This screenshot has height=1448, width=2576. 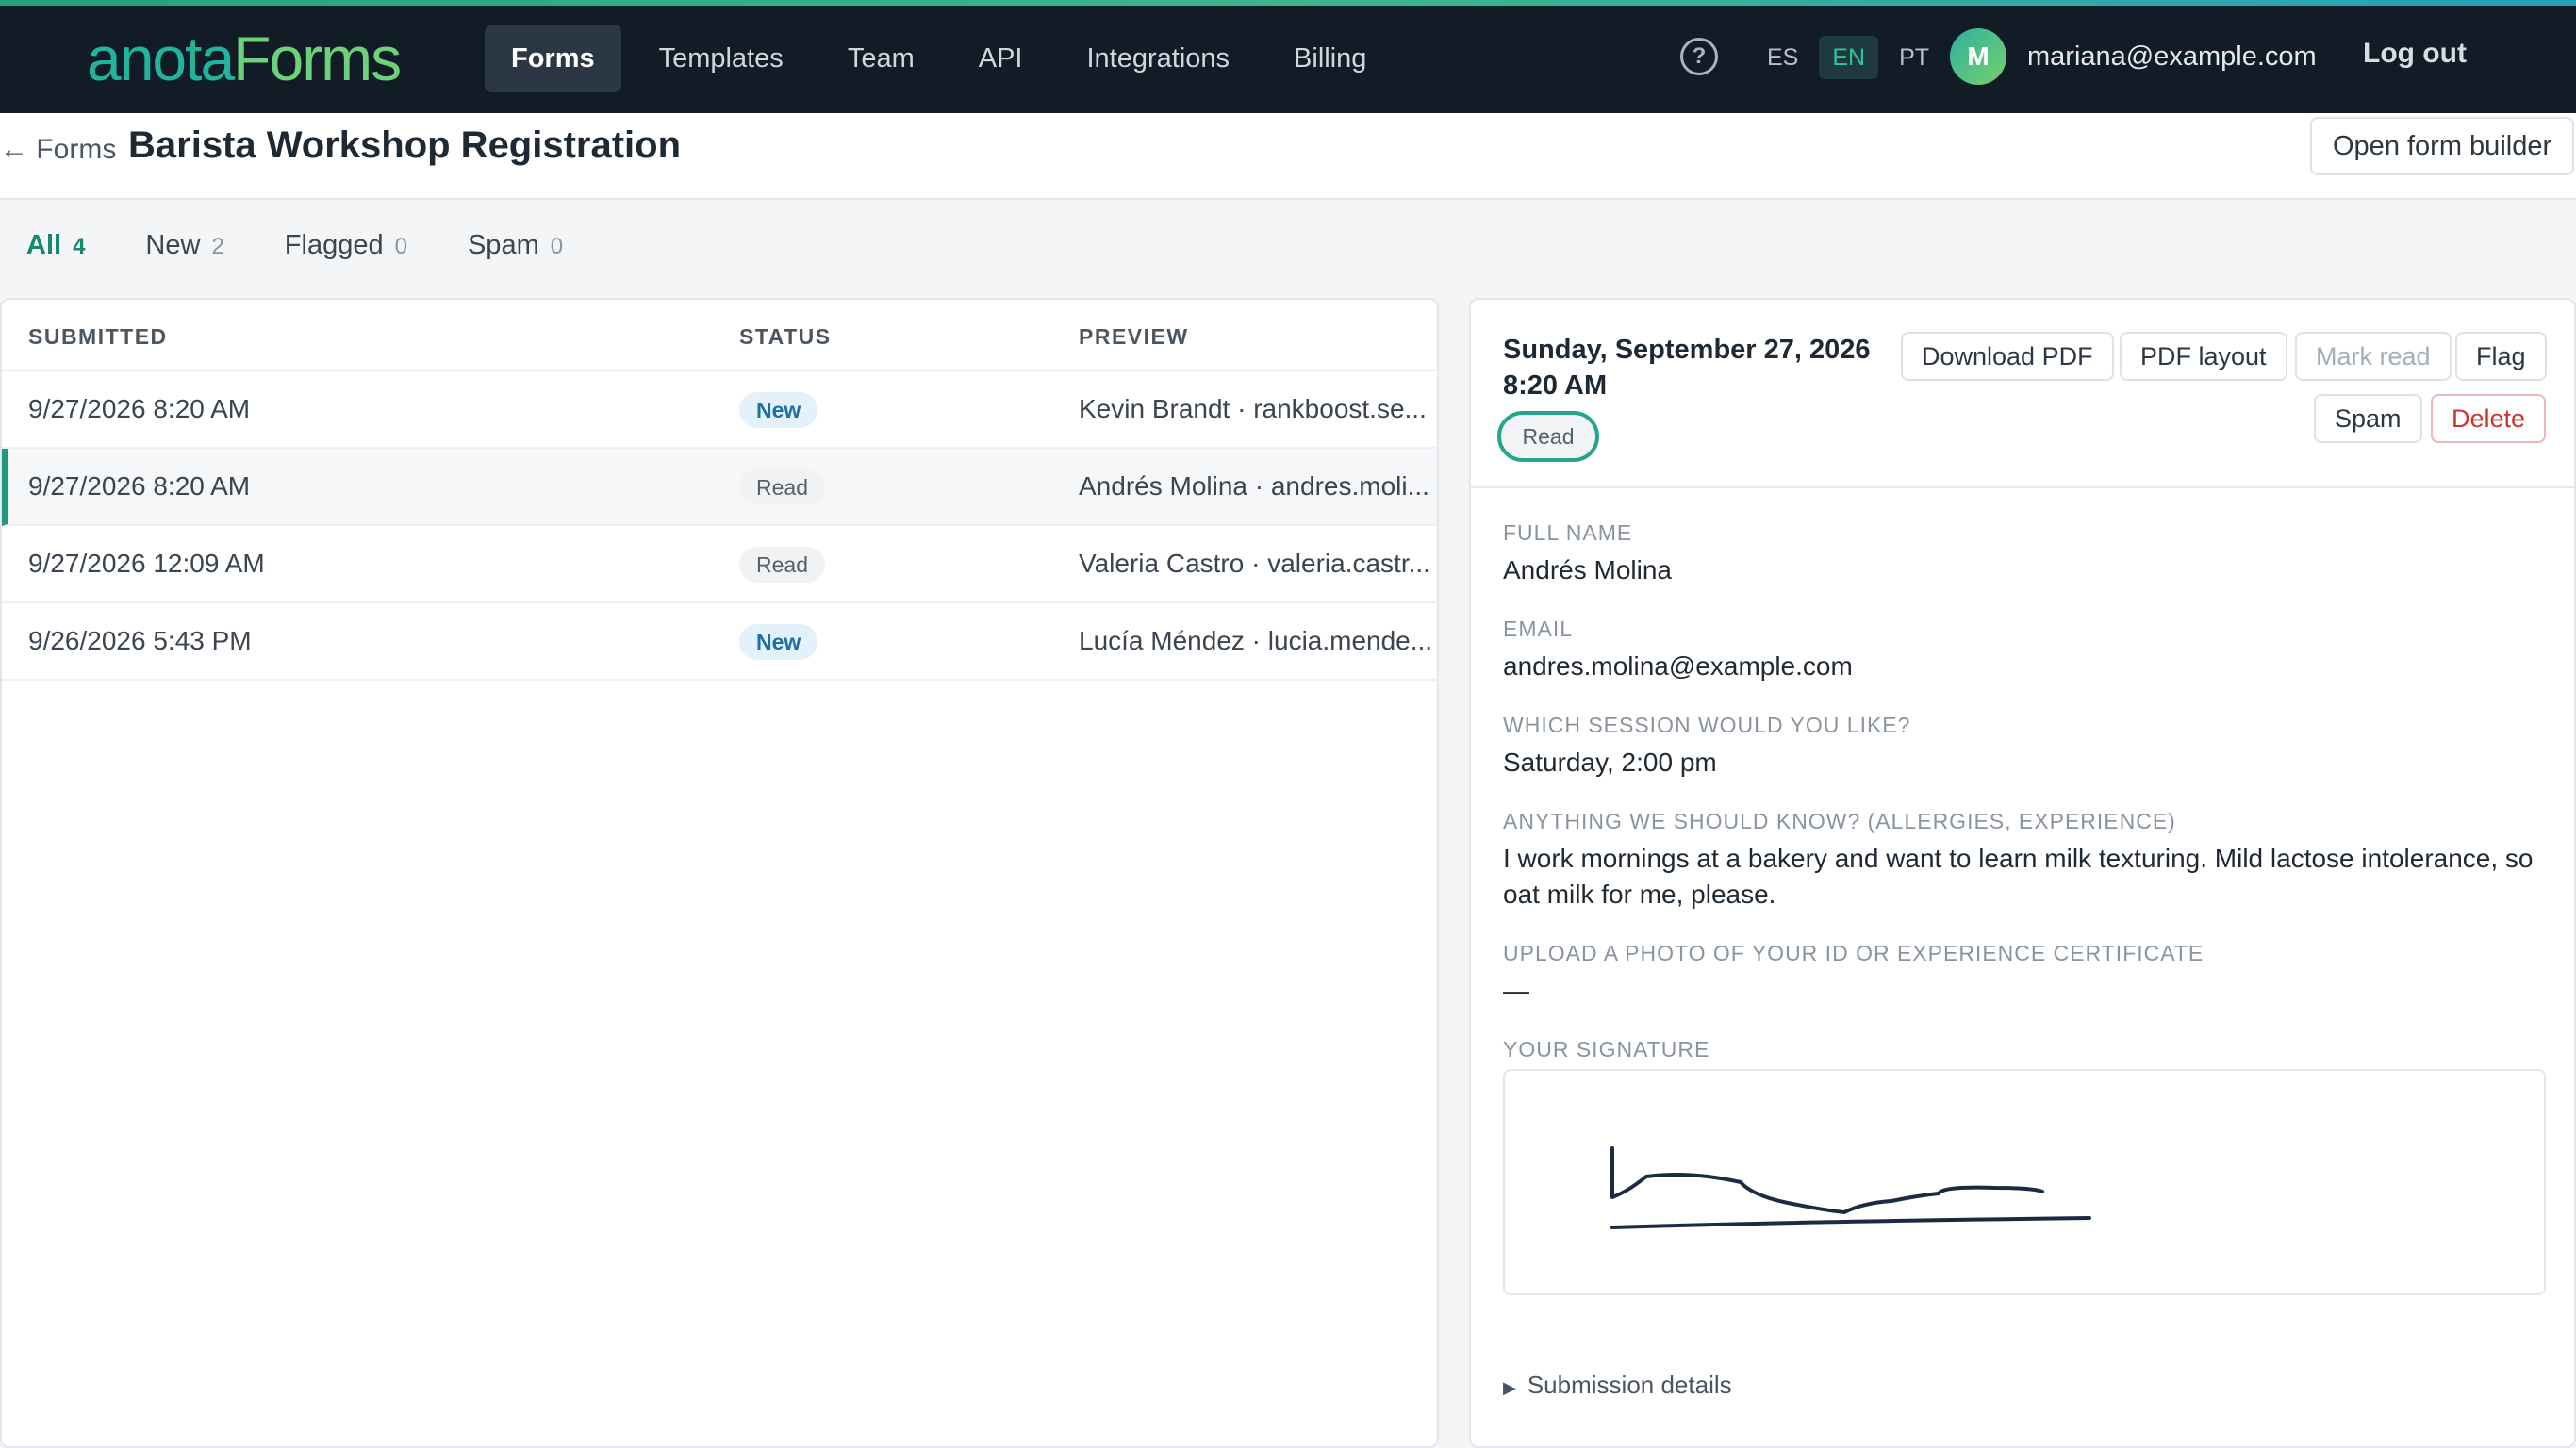 I want to click on tab-label: Flagged, so click(x=334, y=245).